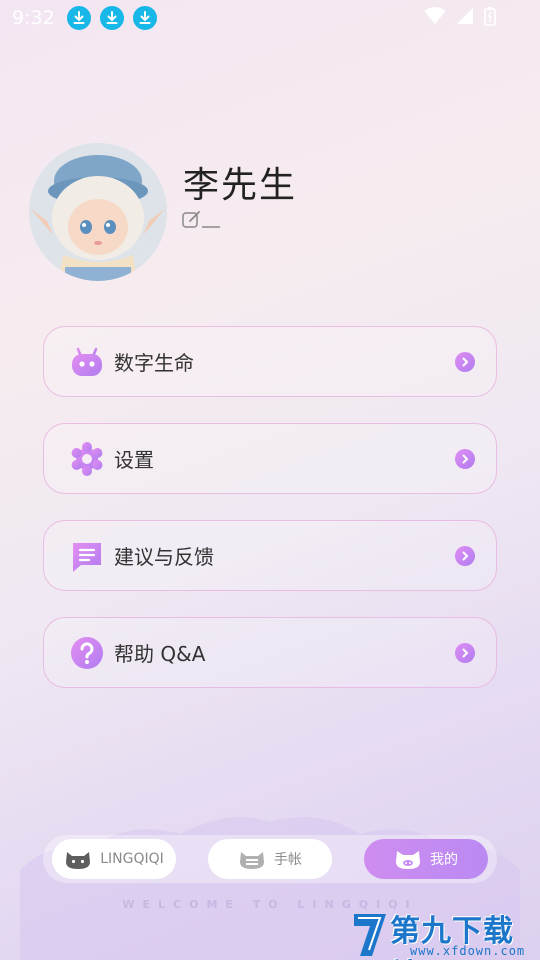  I want to click on menu-label: 建议与反馈, so click(164, 557).